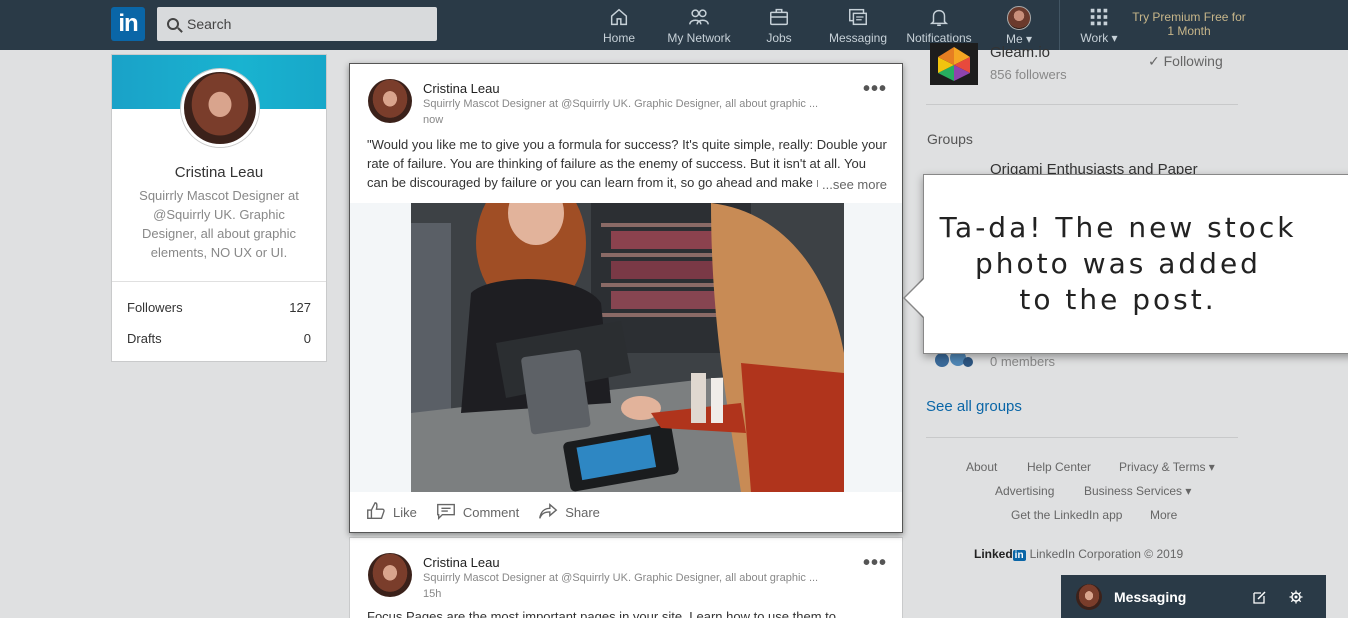  What do you see at coordinates (974, 406) in the screenshot?
I see `see-all-groups-link: See all groups` at bounding box center [974, 406].